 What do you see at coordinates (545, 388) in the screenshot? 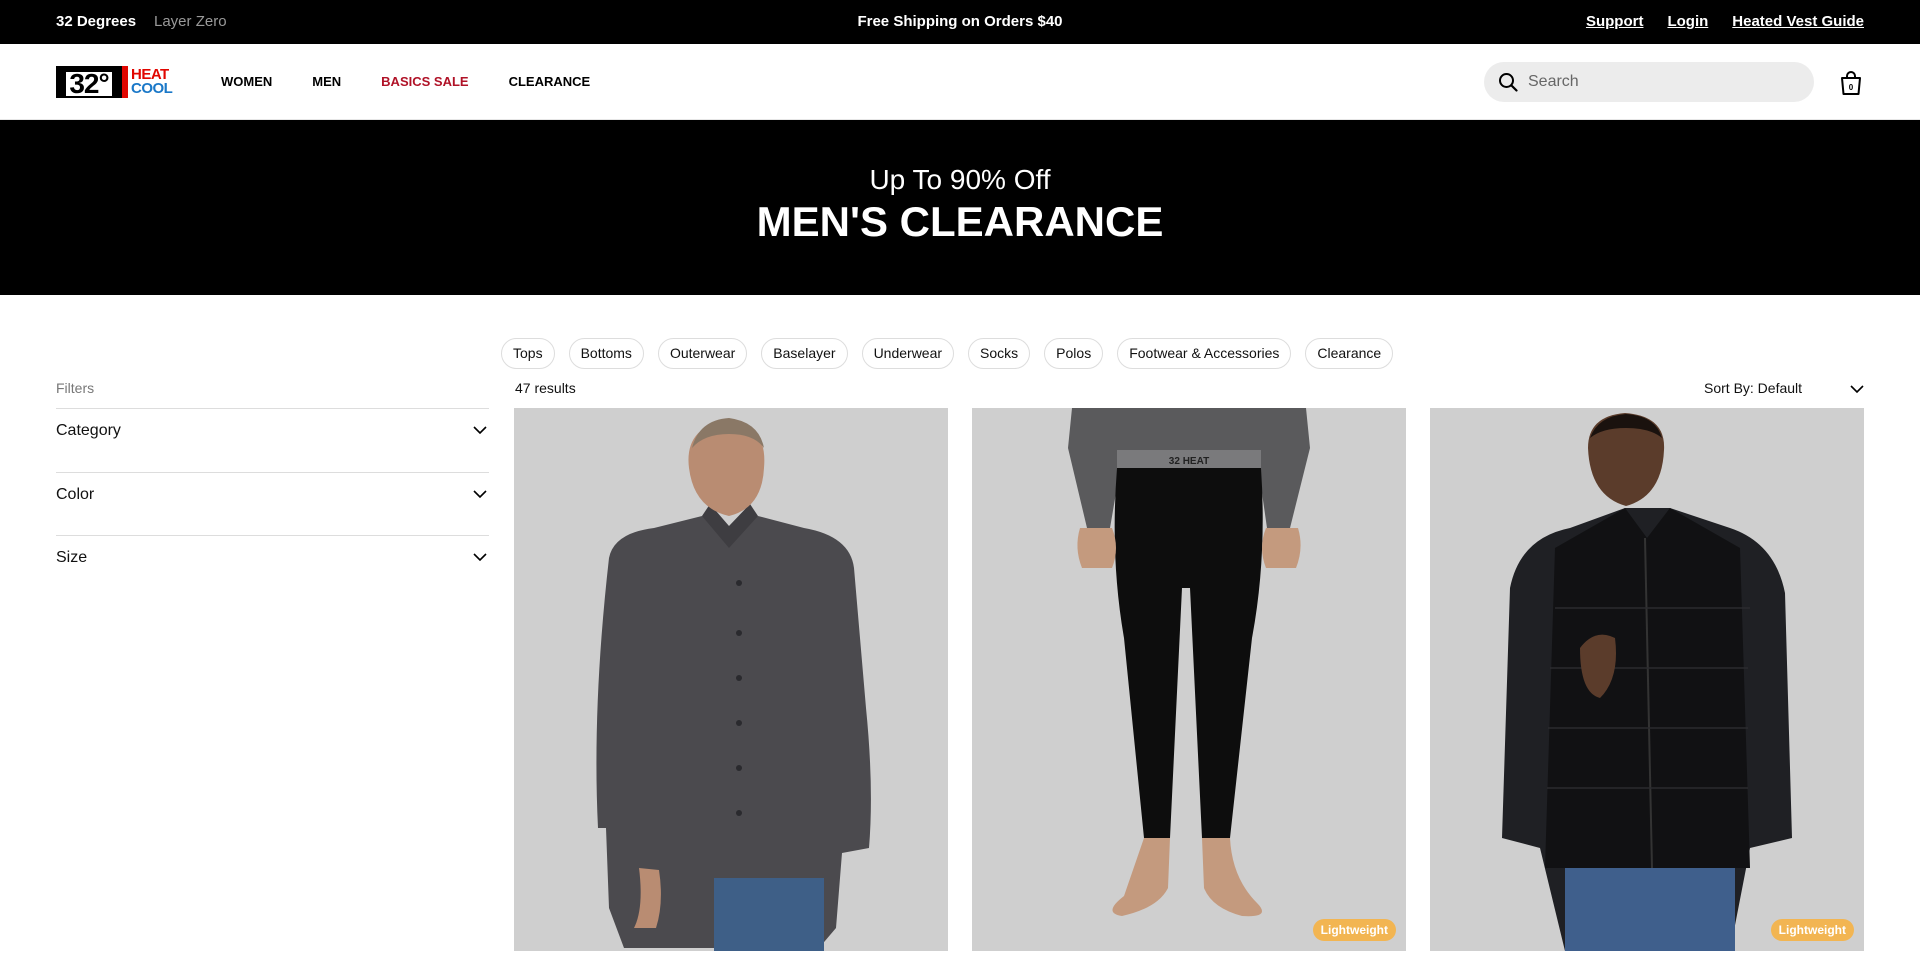
I see `results-count: 47 results` at bounding box center [545, 388].